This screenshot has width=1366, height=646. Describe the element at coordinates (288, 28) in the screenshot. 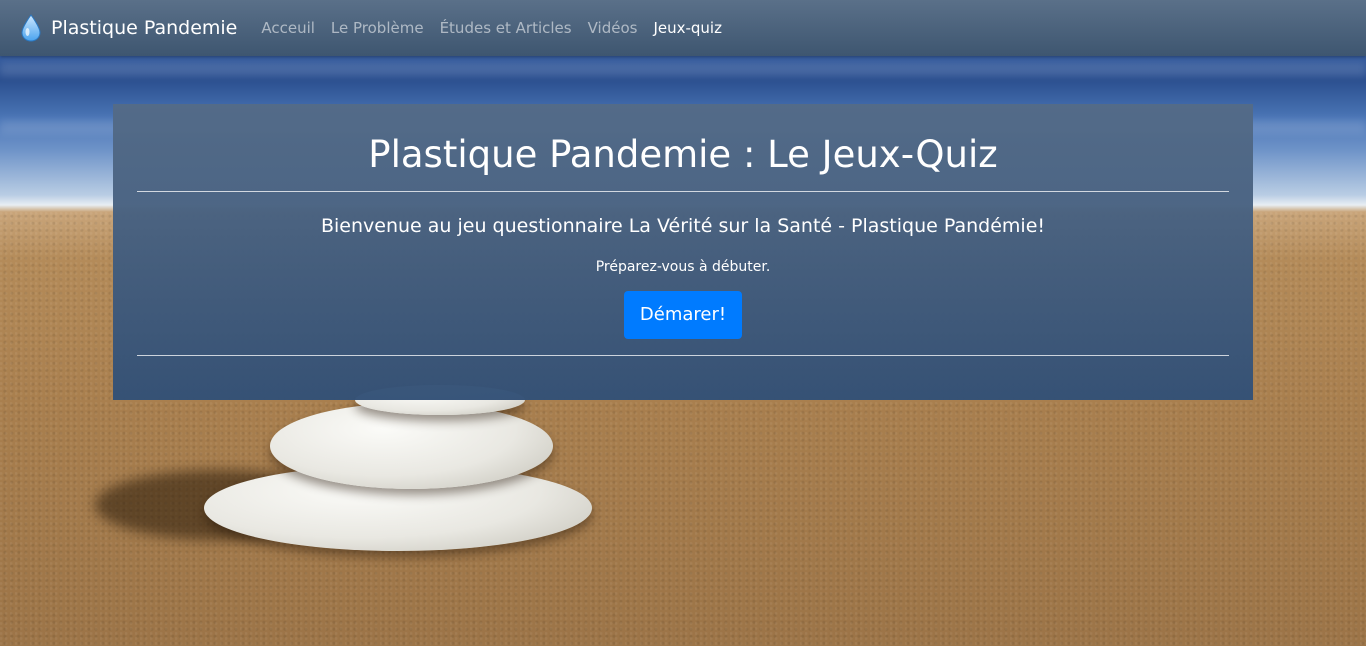

I see `nav-link-acceuil: Acceuil` at that location.